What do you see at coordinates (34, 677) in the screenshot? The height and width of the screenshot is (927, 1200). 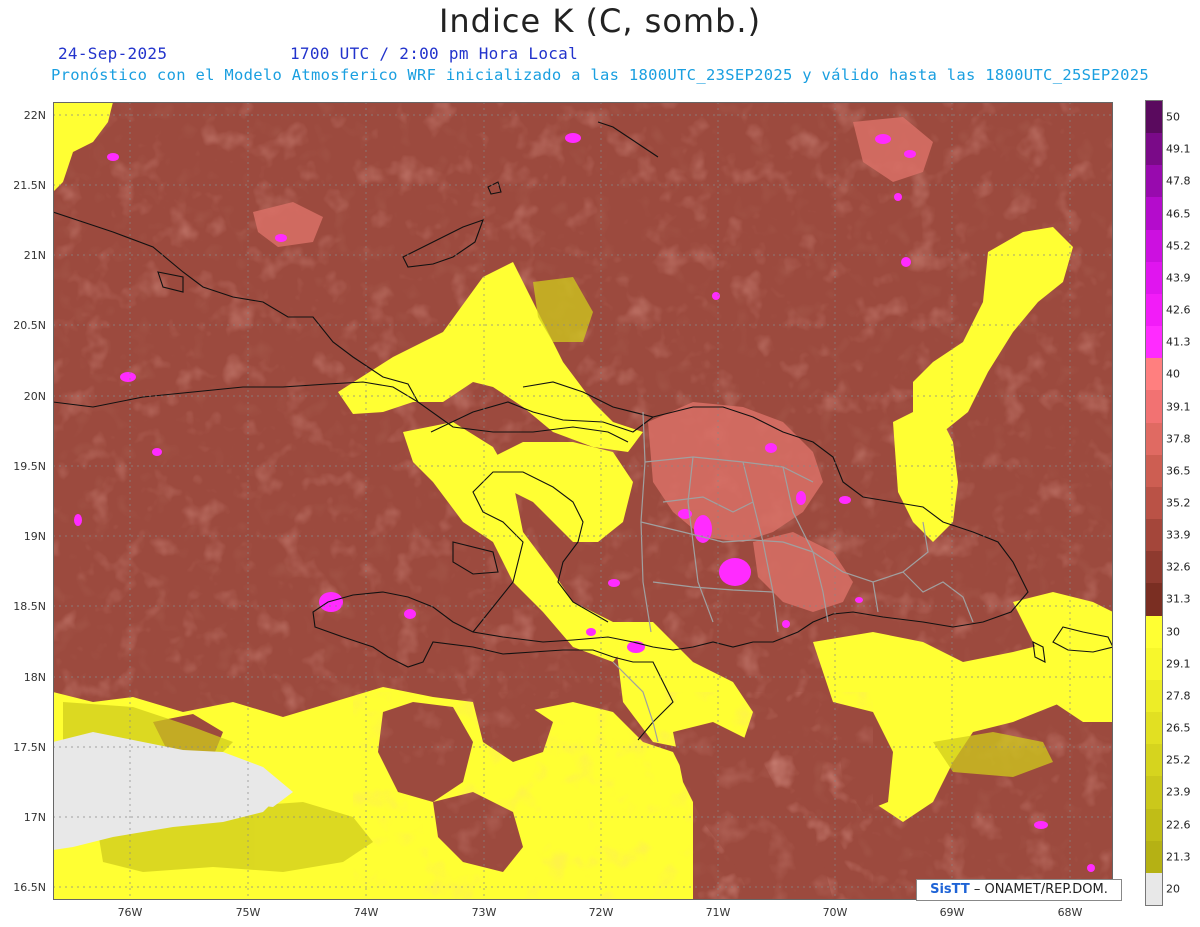 I see `lat-label: 18N` at bounding box center [34, 677].